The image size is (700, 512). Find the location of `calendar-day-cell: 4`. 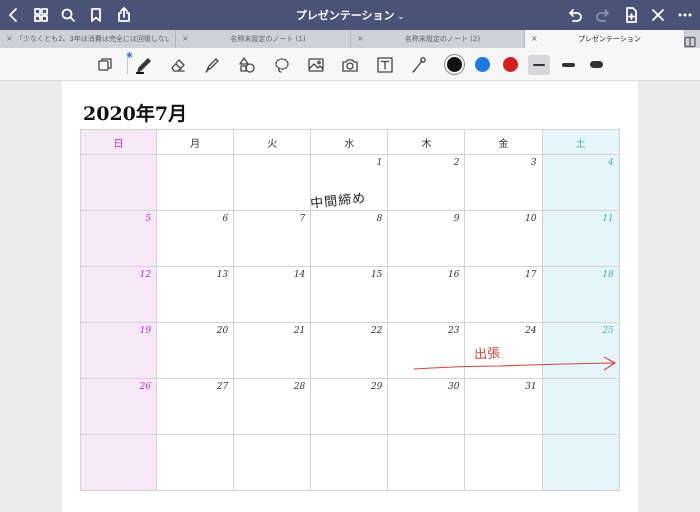

calendar-day-cell: 4 is located at coordinates (581, 183).